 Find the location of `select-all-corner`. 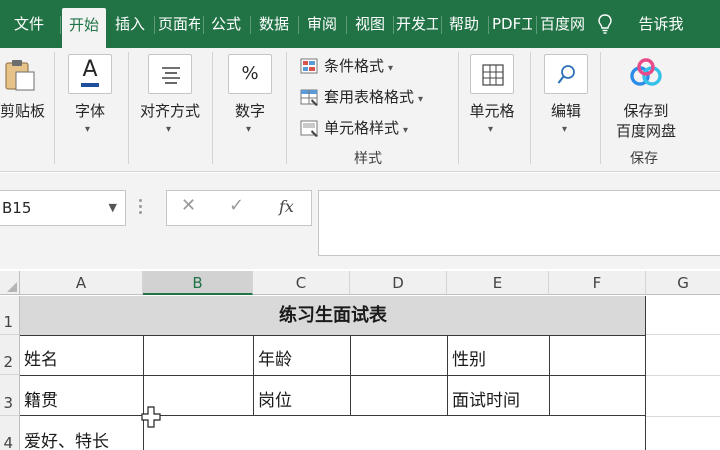

select-all-corner is located at coordinates (10, 283).